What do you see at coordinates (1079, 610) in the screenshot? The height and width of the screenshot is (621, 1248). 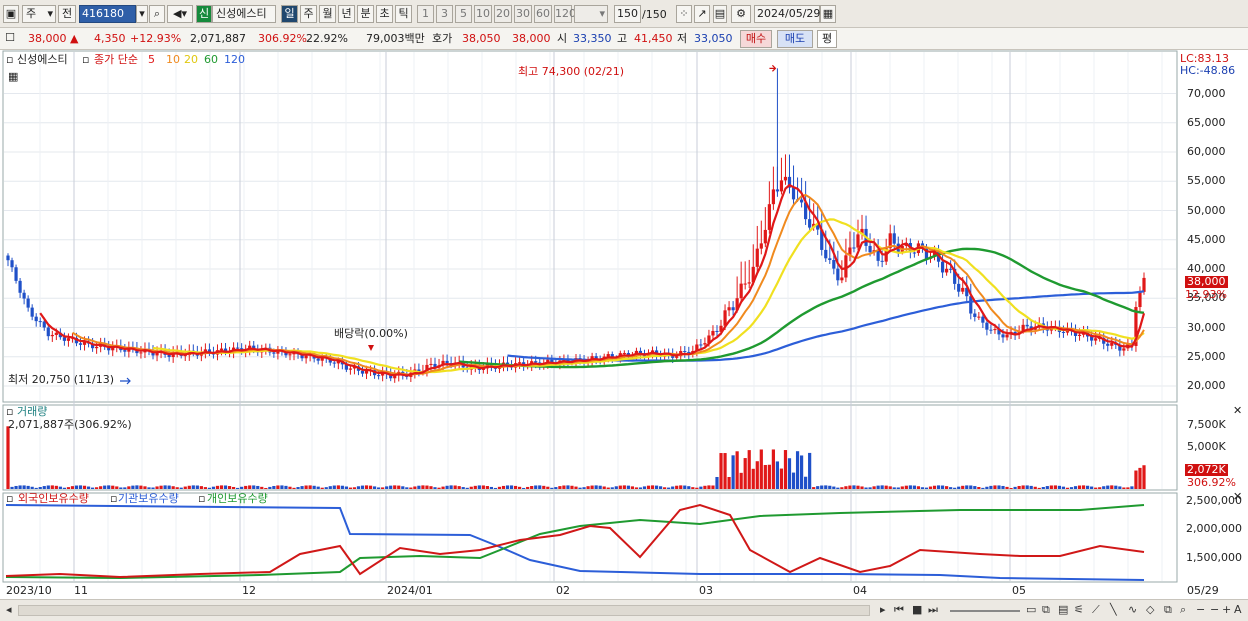 I see `indicator-icon: ⚟` at bounding box center [1079, 610].